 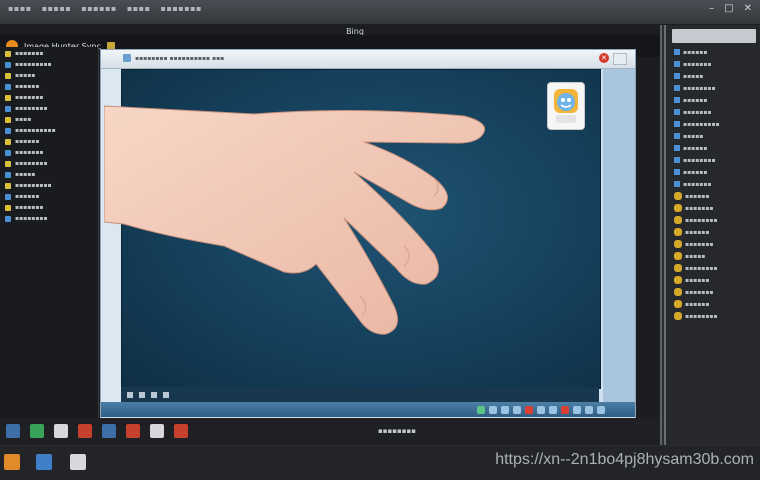 I want to click on minimize-button: –, so click(x=711, y=8).